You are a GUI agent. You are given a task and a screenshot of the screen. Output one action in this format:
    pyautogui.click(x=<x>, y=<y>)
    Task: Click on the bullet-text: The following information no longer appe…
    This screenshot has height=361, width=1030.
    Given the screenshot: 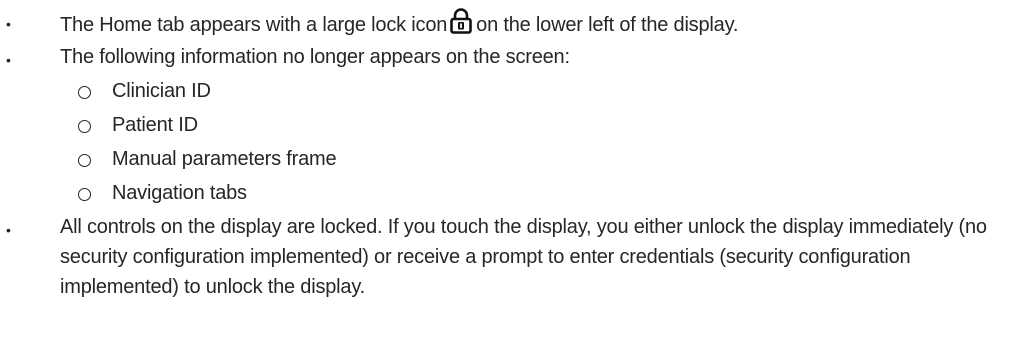 What is the action you would take?
    pyautogui.click(x=315, y=57)
    